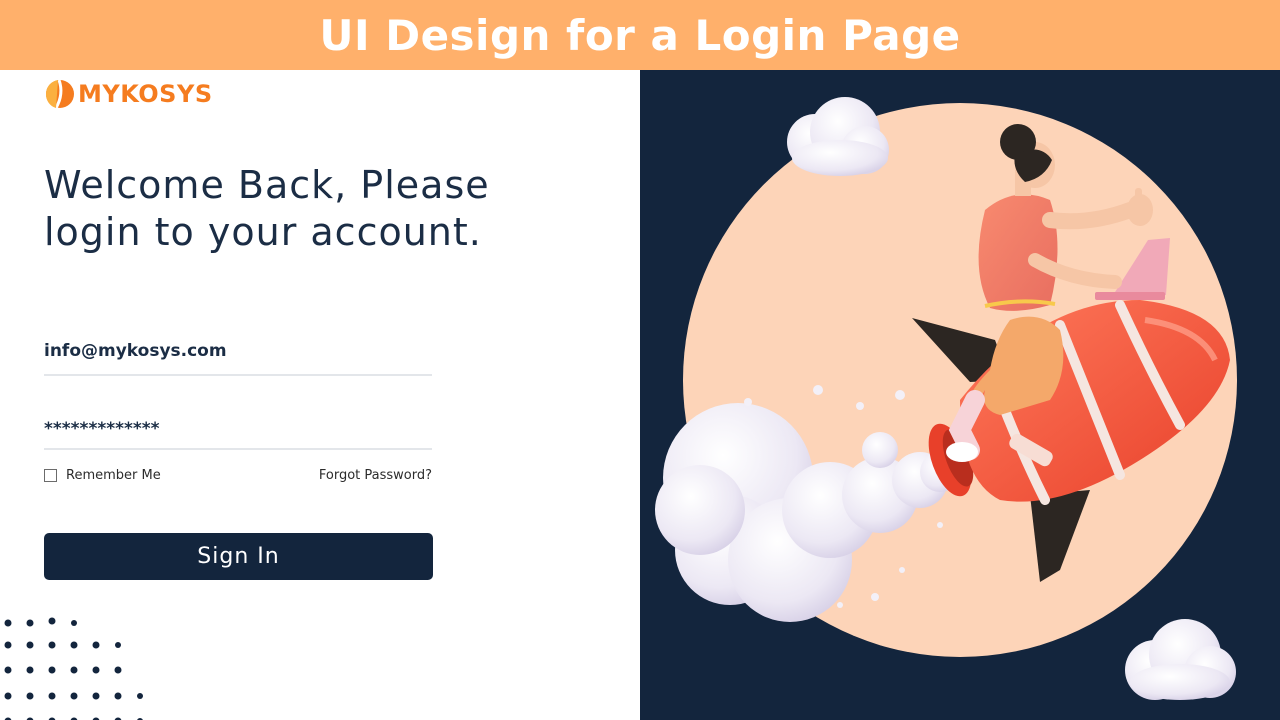 This screenshot has width=1280, height=720. Describe the element at coordinates (267, 185) in the screenshot. I see `welcome-heading-line-1: Welcome Back, Please` at that location.